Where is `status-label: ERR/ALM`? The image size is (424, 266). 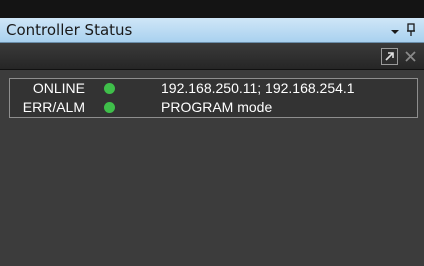
status-label: ERR/ALM is located at coordinates (53, 107).